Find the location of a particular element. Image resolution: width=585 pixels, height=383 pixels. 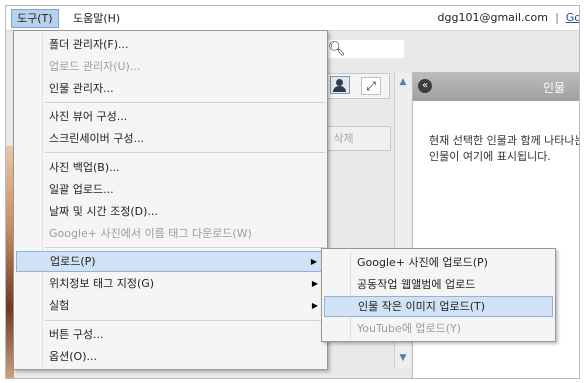

menu-item-upload-youtube: YouTube에 업로드(Y) is located at coordinates (438, 328).